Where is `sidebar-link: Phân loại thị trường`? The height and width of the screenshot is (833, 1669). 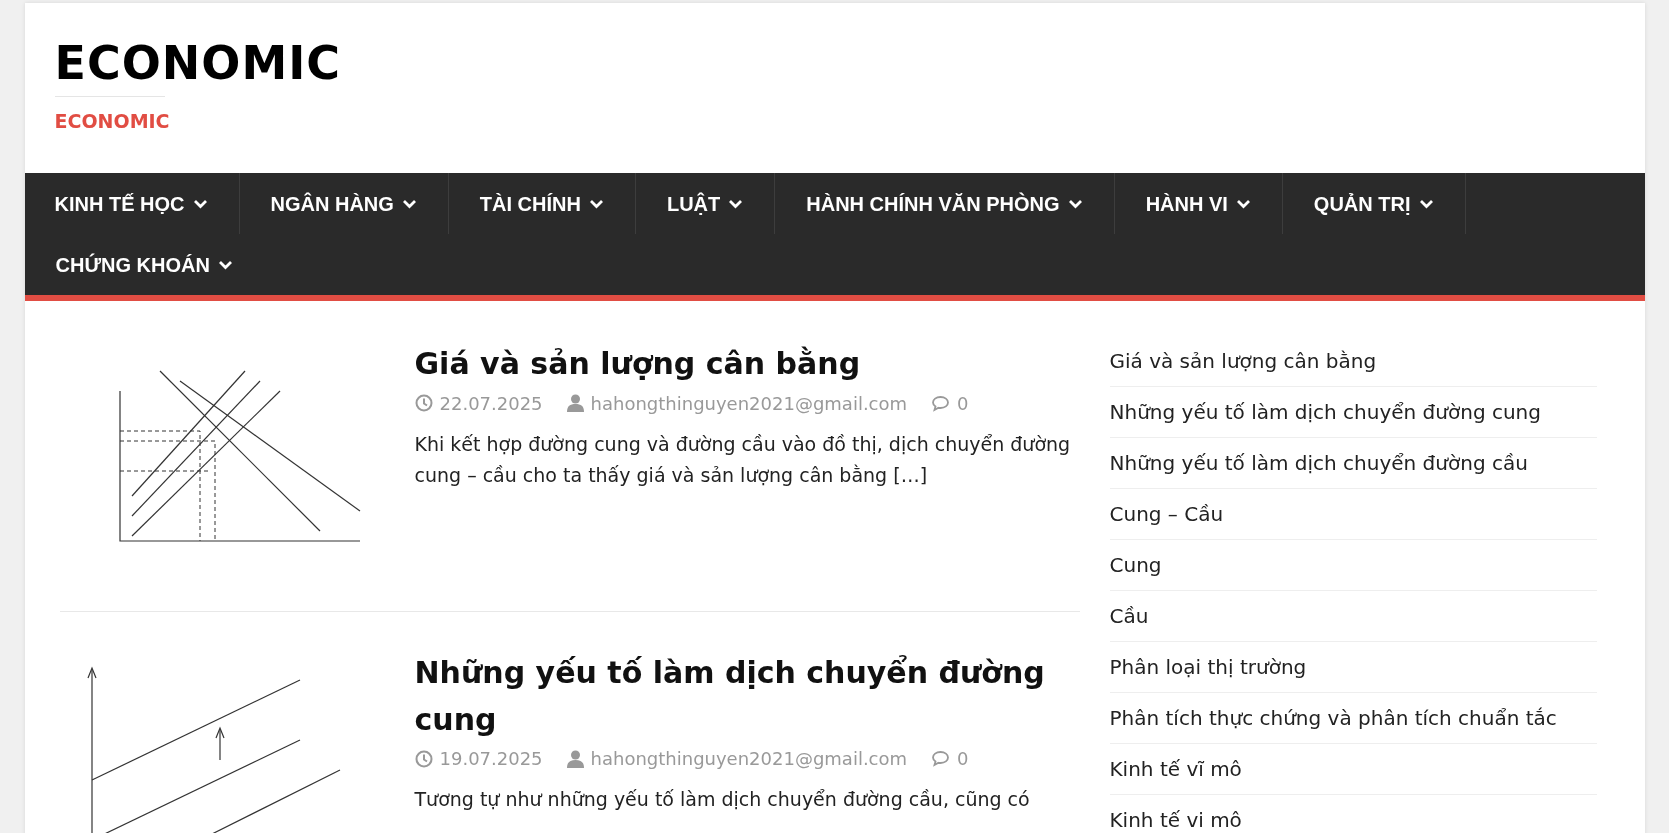 sidebar-link: Phân loại thị trường is located at coordinates (1353, 668).